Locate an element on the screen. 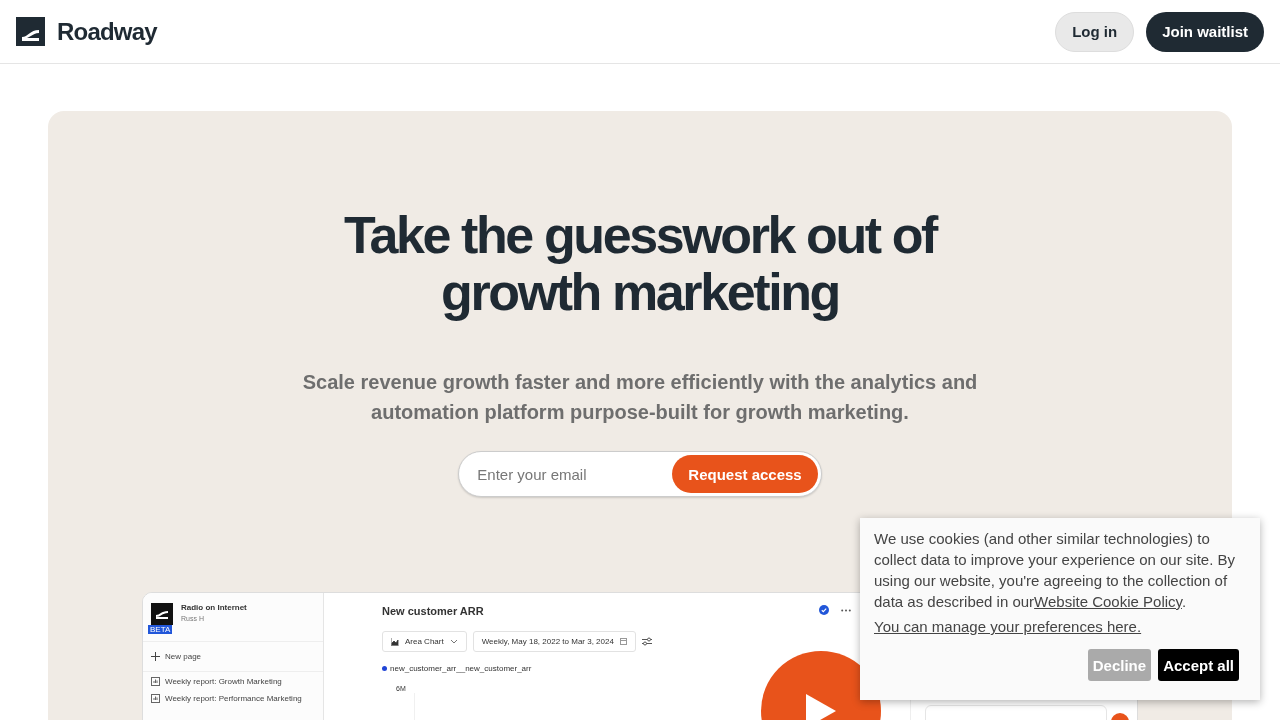  more-icon is located at coordinates (846, 610).